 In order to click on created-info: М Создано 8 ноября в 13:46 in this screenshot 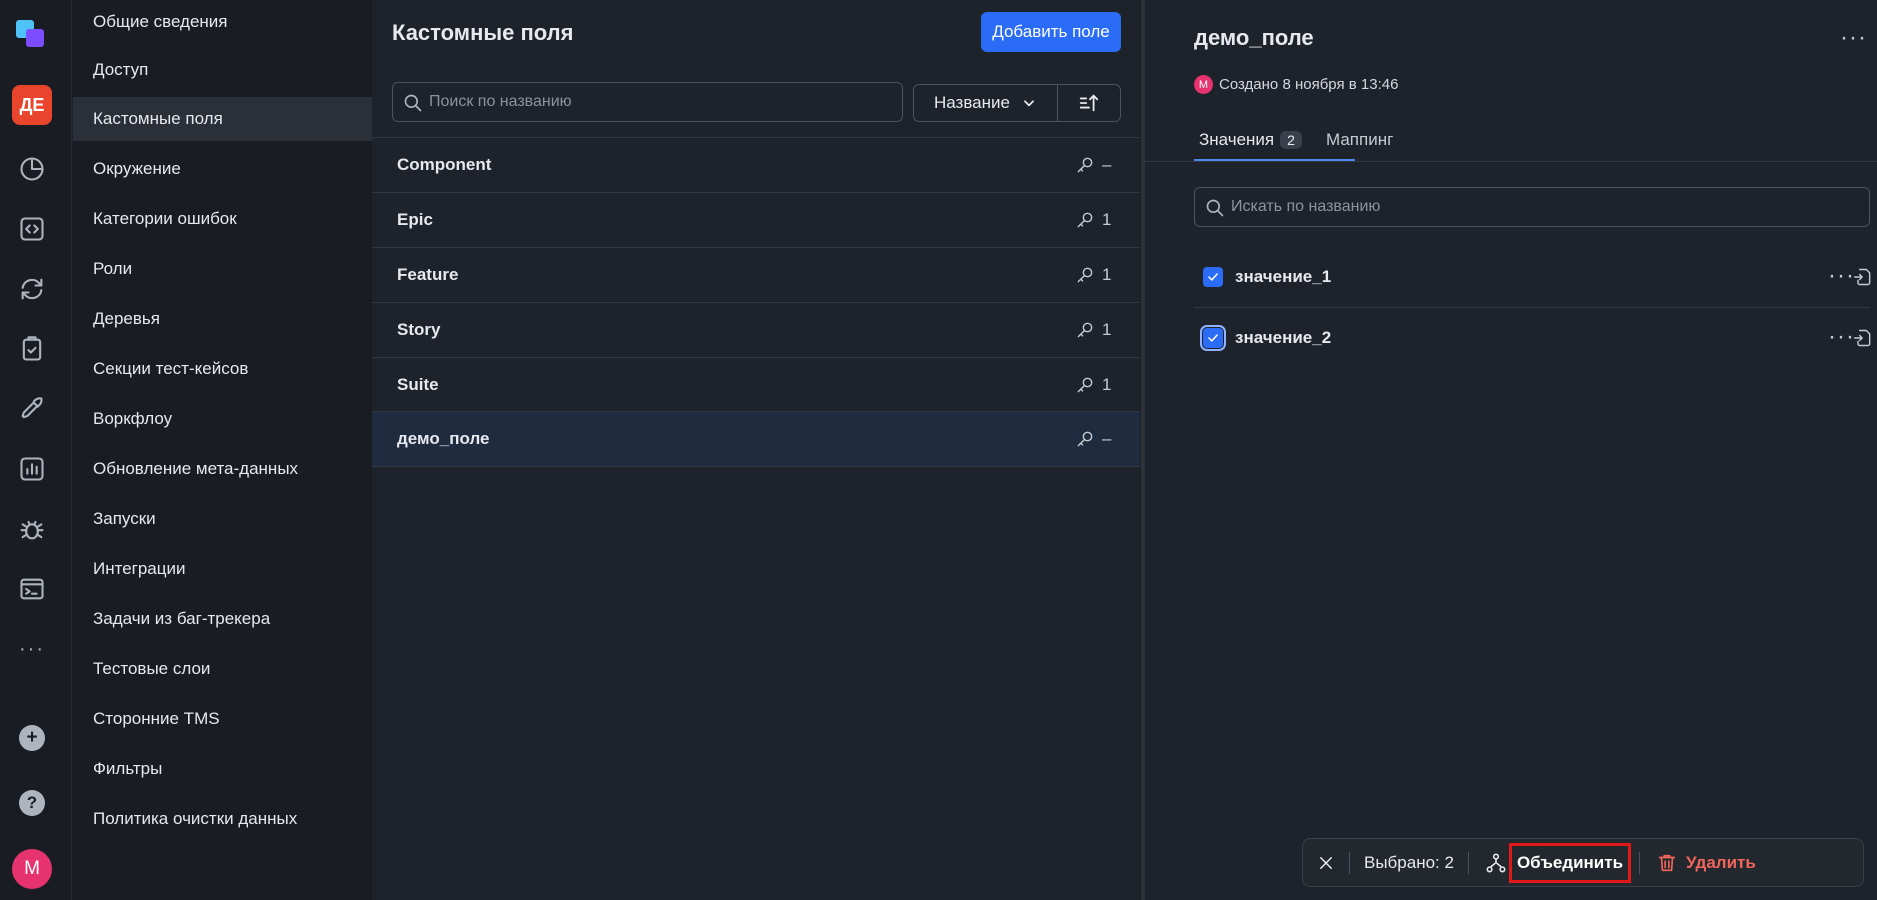, I will do `click(1296, 84)`.